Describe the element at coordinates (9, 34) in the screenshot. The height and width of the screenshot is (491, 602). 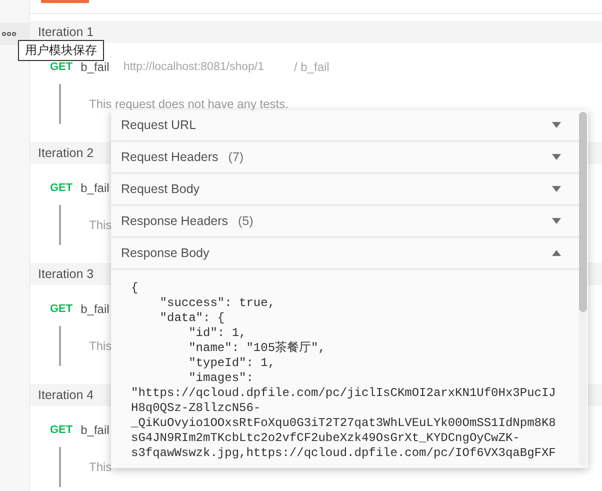
I see `more-icon` at that location.